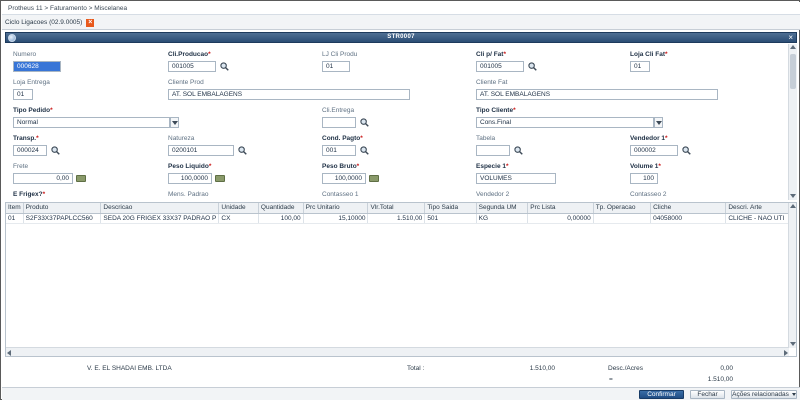 The height and width of the screenshot is (400, 800). Describe the element at coordinates (396, 208) in the screenshot. I see `column-header: Vlr.Total` at that location.